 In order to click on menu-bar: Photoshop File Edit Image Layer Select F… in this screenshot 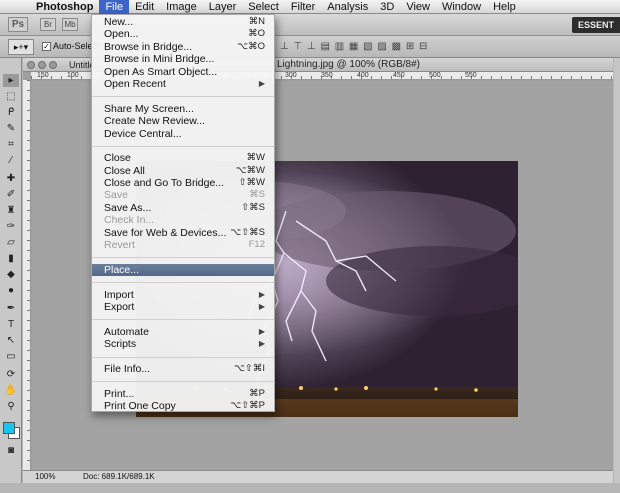, I will do `click(310, 7)`.